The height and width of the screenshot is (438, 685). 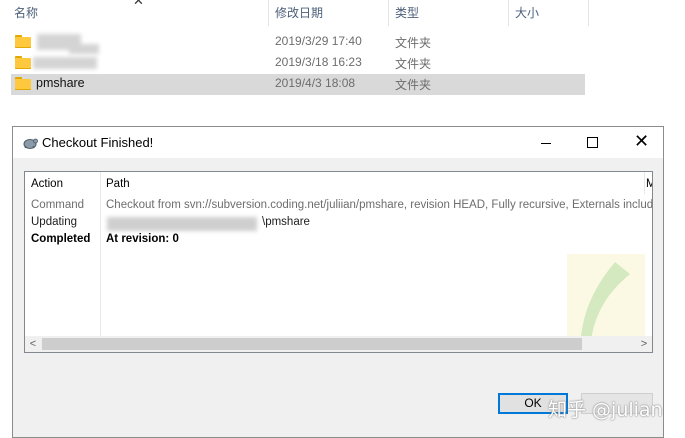 What do you see at coordinates (338, 142) in the screenshot?
I see `dialog-titlebar: Checkout Finished! ✕` at bounding box center [338, 142].